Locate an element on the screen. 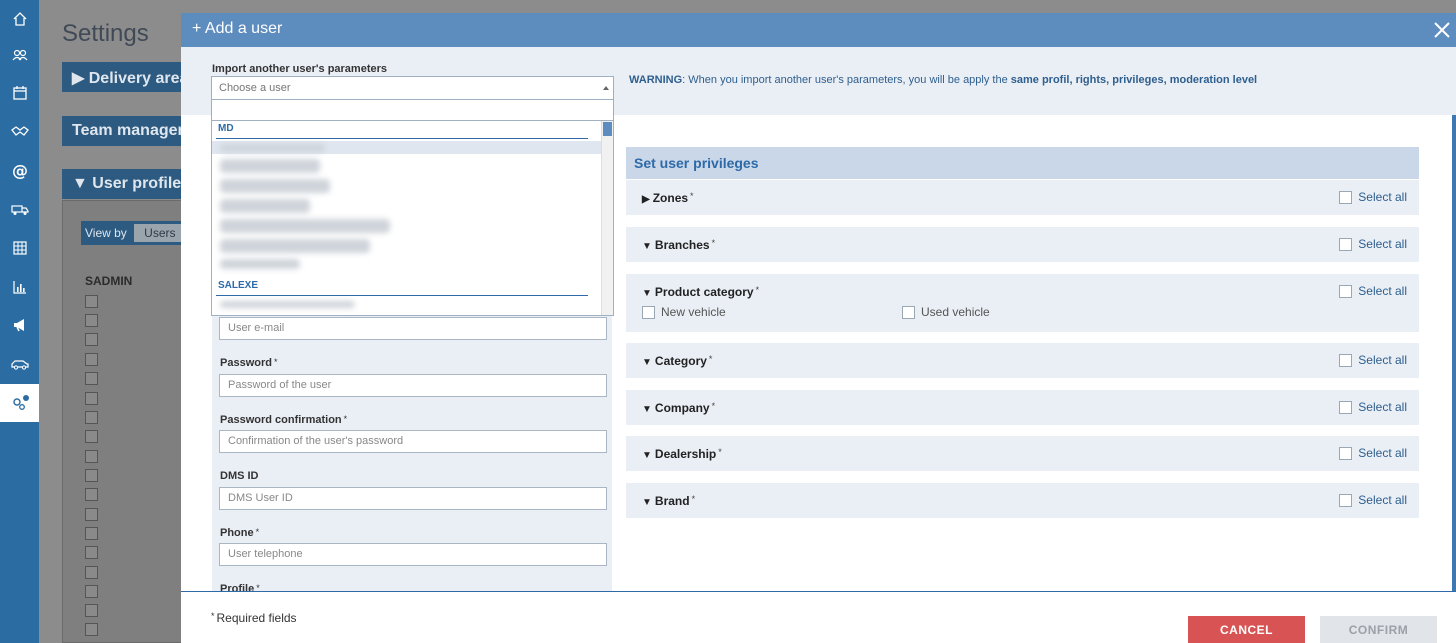  select-all-brand: Select all is located at coordinates (1373, 500).